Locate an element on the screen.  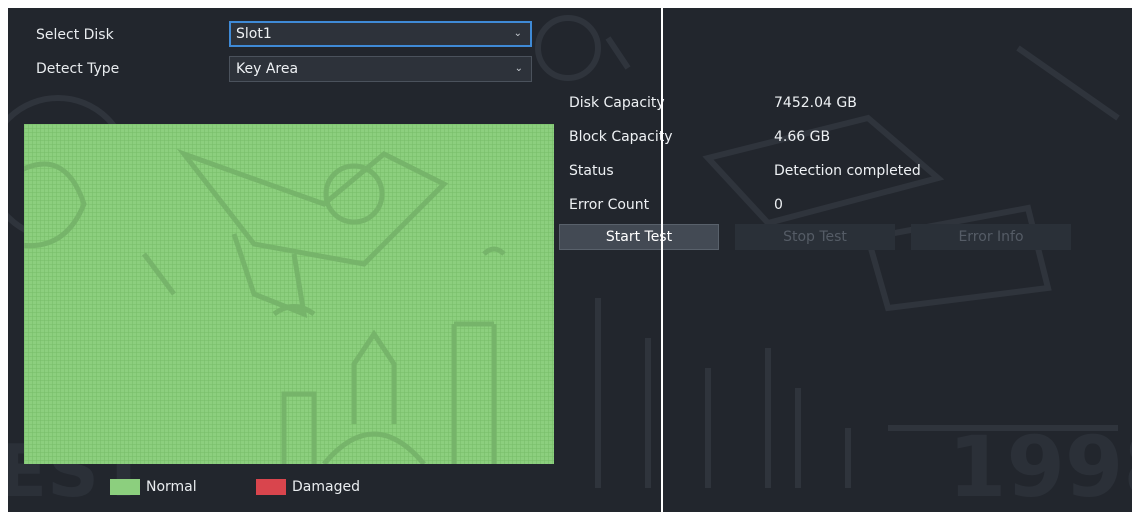
stop-test-button: Stop Test is located at coordinates (815, 237).